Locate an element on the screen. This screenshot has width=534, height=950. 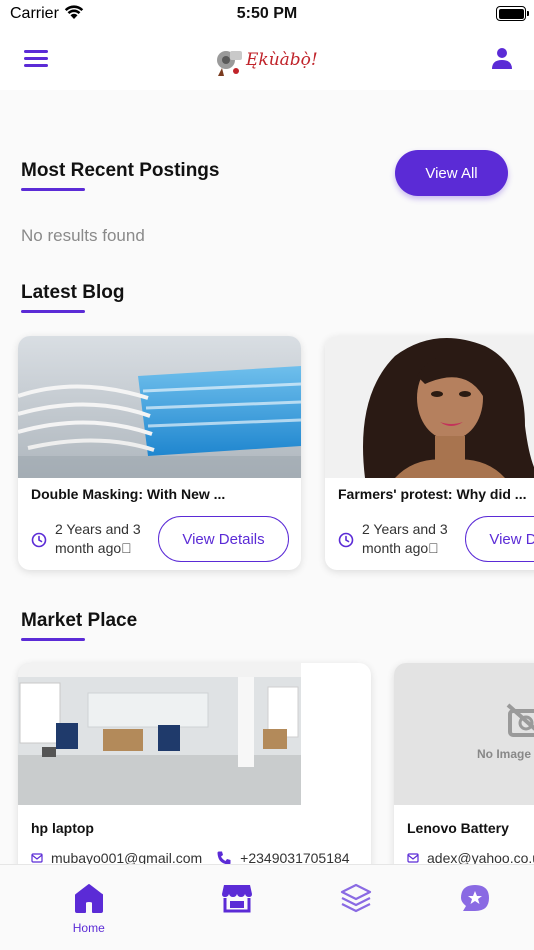
layers-icon is located at coordinates (355, 898).